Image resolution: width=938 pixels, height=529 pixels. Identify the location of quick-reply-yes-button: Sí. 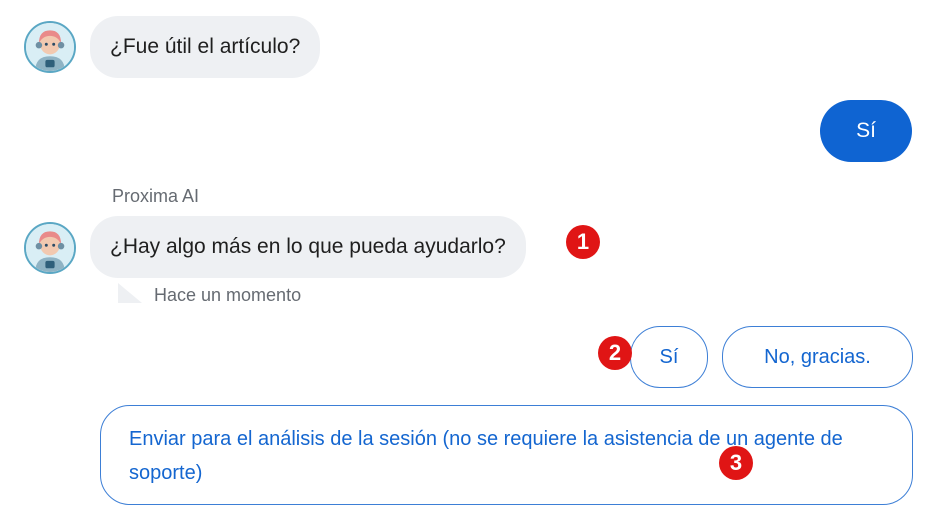
(669, 357).